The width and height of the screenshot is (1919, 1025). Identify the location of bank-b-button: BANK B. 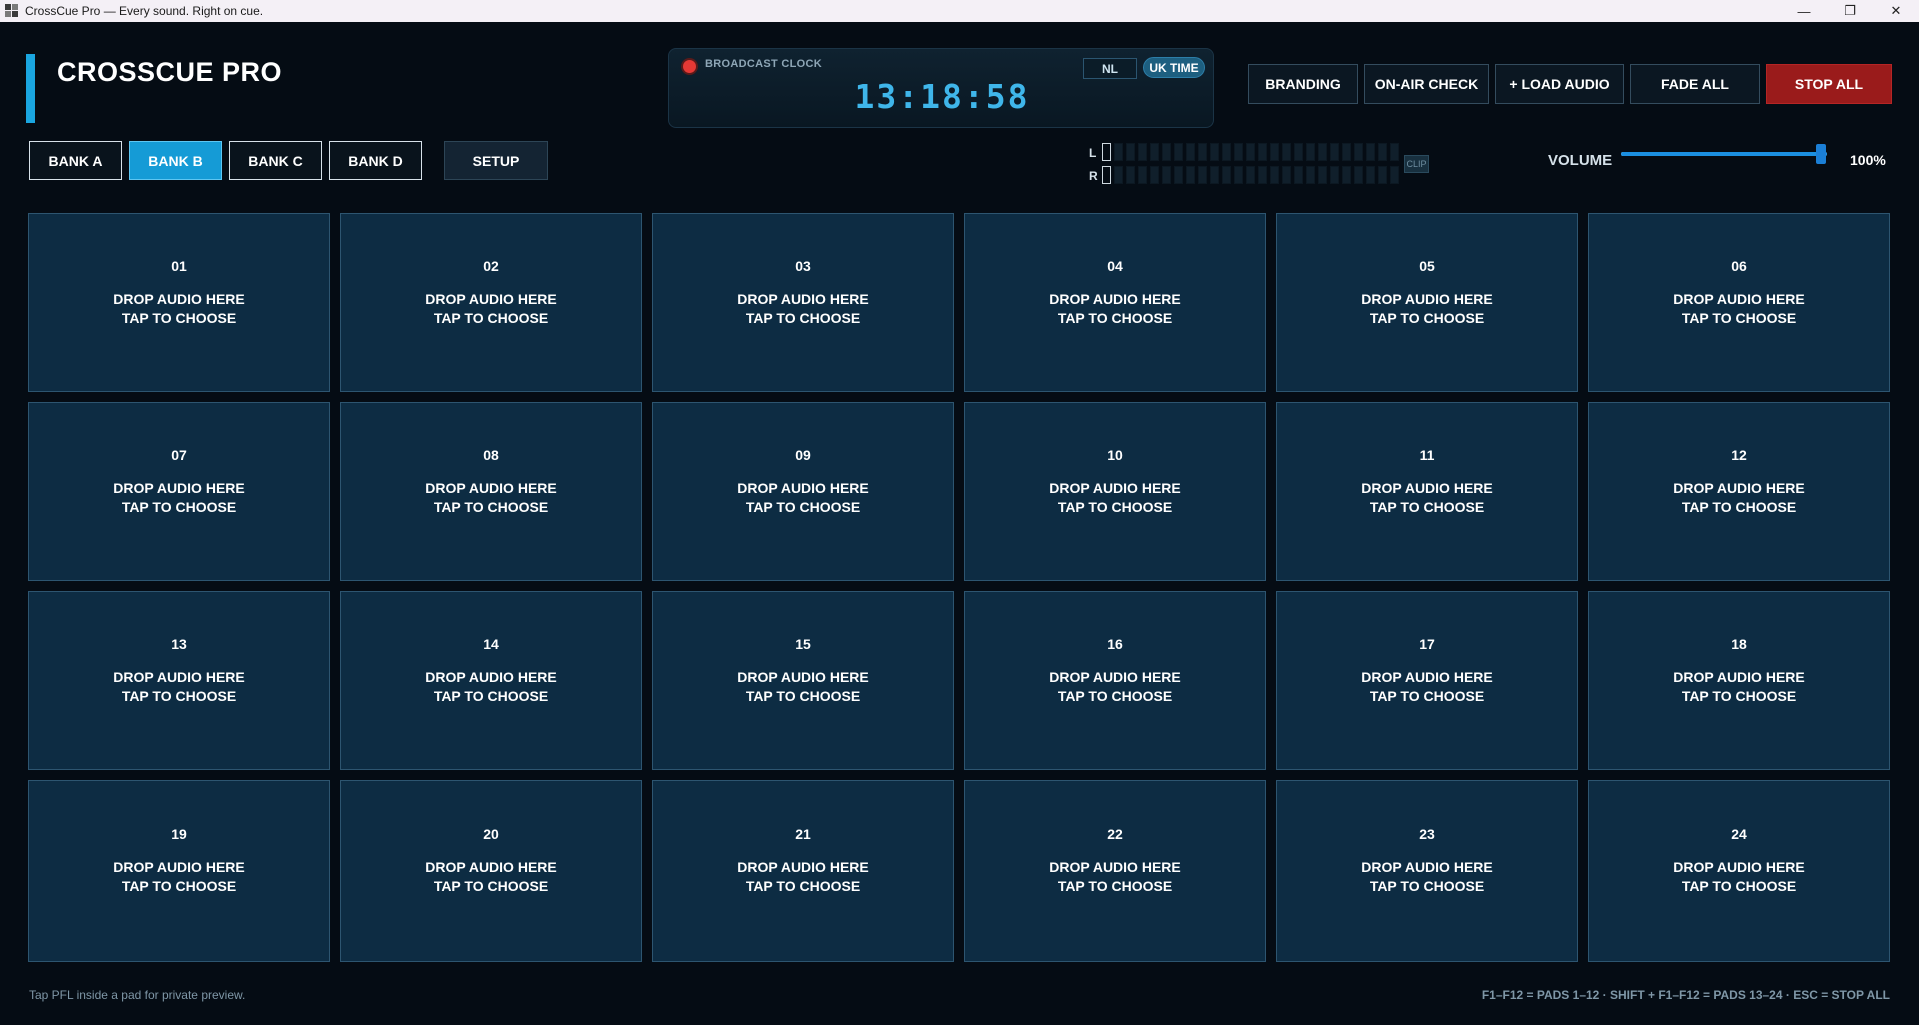
(175, 160).